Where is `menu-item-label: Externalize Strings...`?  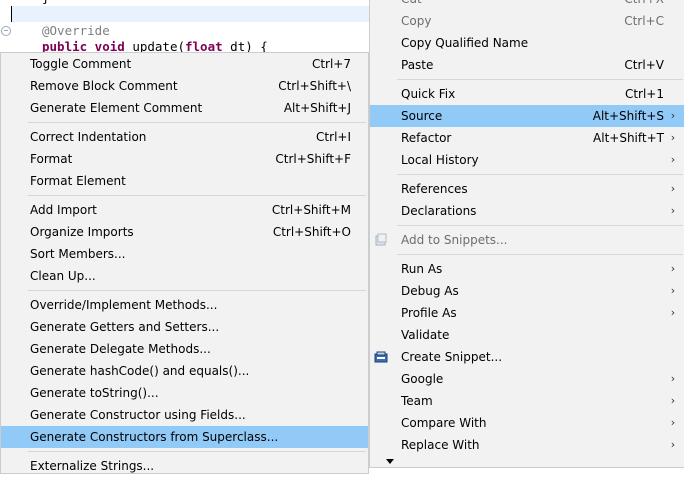 menu-item-label: Externalize Strings... is located at coordinates (92, 466).